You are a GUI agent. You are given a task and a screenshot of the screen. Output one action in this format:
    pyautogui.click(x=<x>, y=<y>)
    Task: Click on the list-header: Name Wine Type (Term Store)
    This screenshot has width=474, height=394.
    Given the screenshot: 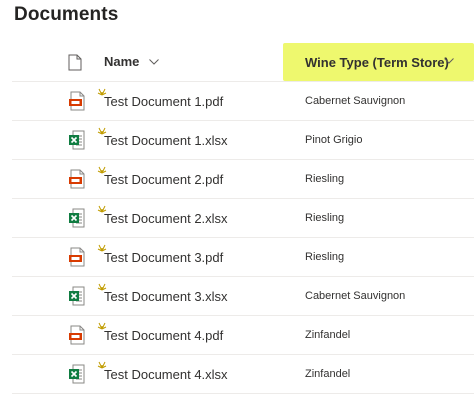 What is the action you would take?
    pyautogui.click(x=243, y=62)
    